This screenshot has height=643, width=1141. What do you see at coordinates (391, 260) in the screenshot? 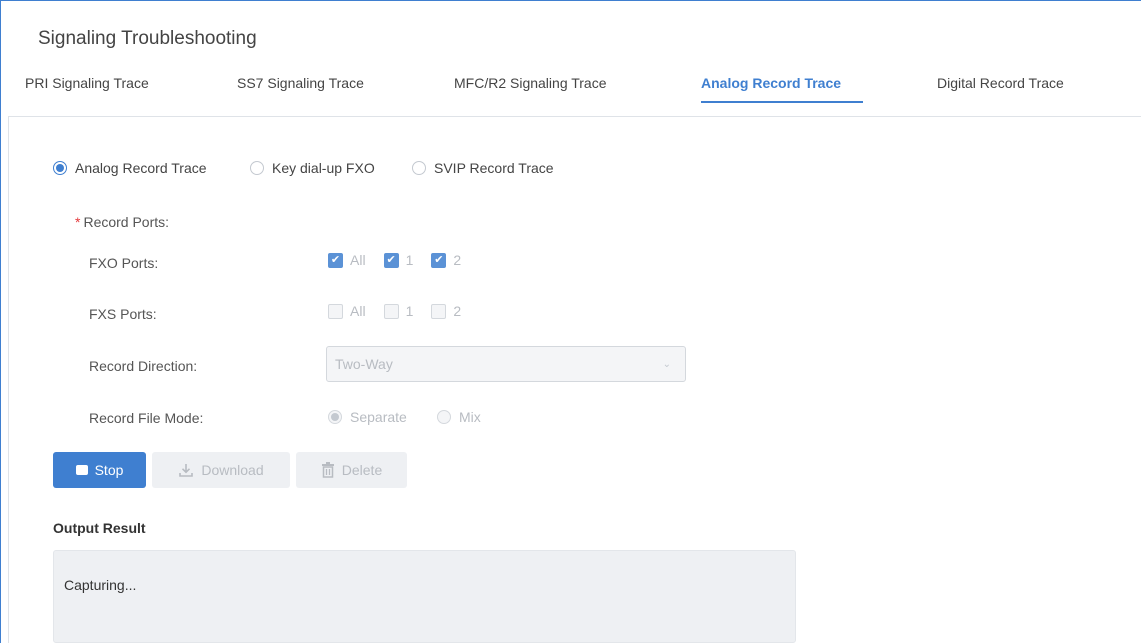
I see `fxo-1-checkbox: ✔` at bounding box center [391, 260].